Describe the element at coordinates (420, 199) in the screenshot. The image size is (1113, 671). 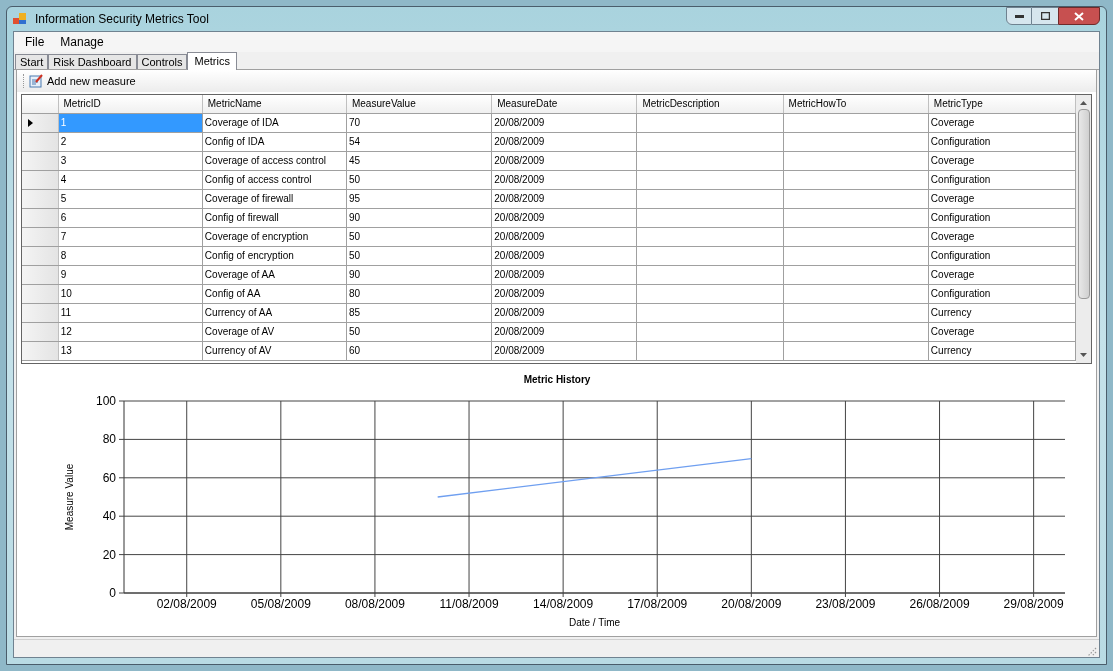
I see `table-cell: 95` at that location.